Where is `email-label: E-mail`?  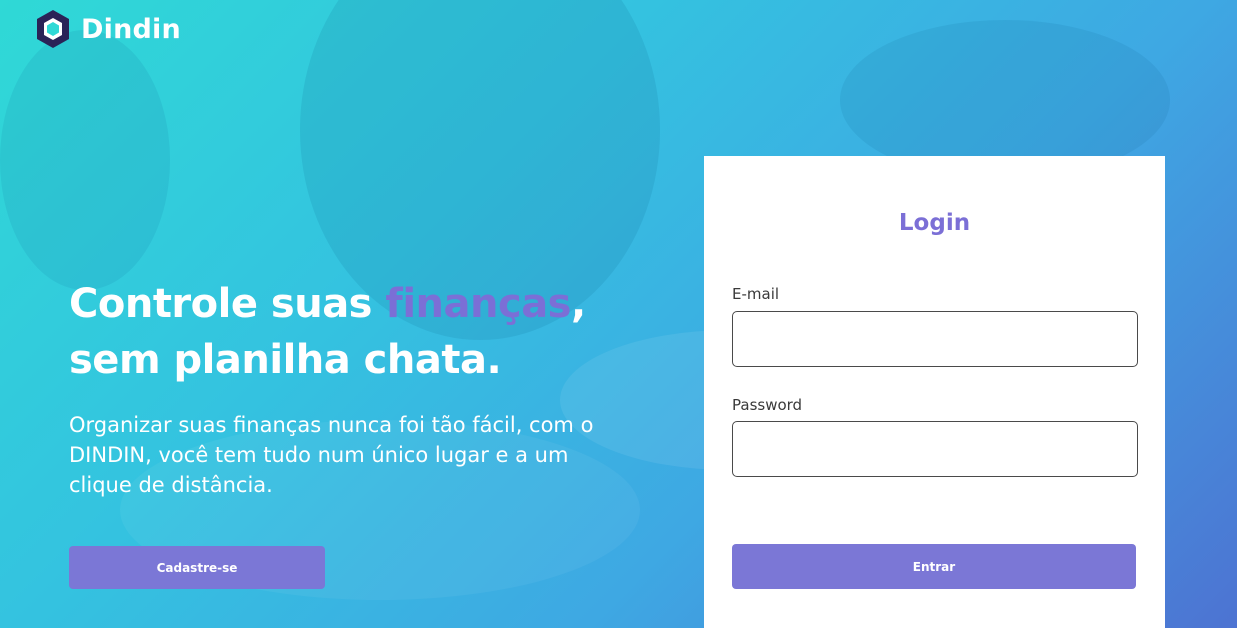
email-label: E-mail is located at coordinates (756, 294).